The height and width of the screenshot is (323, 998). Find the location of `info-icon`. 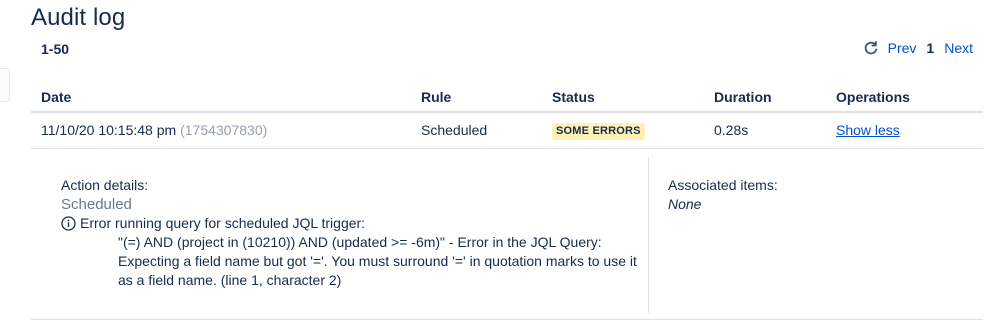

info-icon is located at coordinates (68, 223).